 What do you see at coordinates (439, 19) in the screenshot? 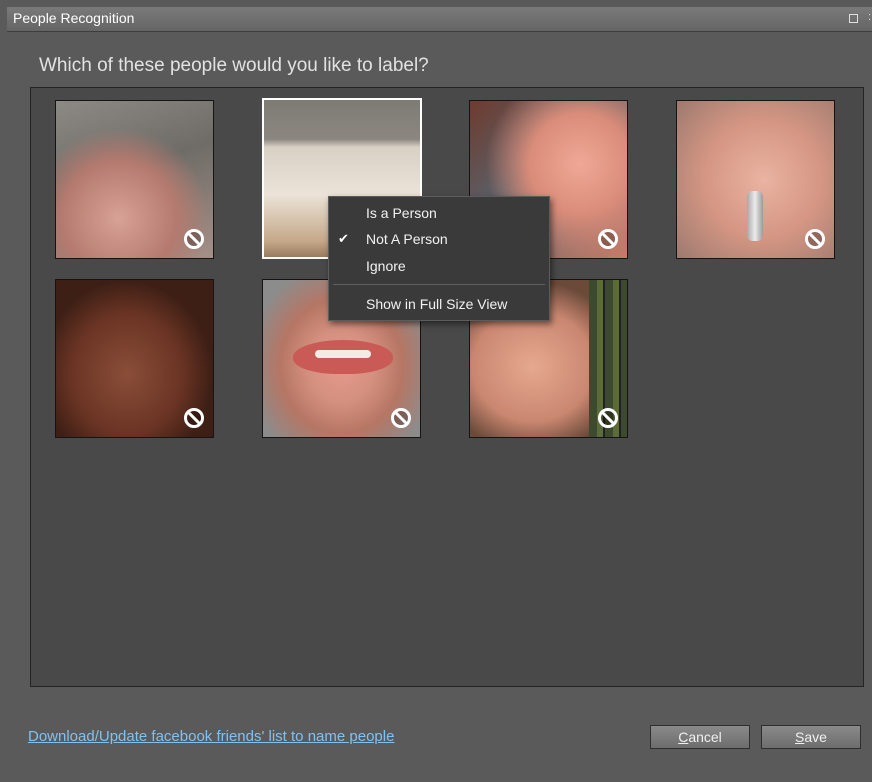
I see `title-bar: People Recognition :` at bounding box center [439, 19].